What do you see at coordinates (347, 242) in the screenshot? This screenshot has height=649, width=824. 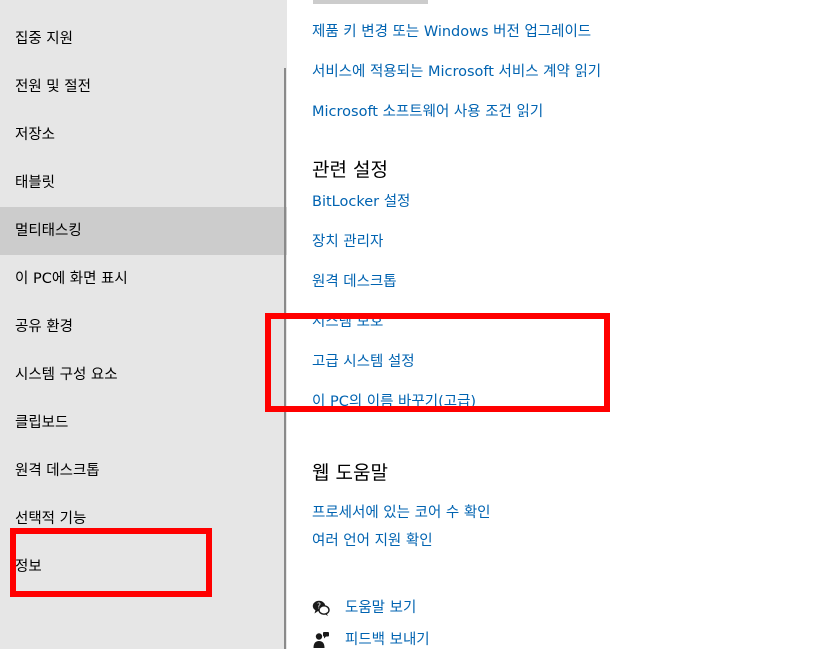 I see `link-device-manager: 장치 관리자` at bounding box center [347, 242].